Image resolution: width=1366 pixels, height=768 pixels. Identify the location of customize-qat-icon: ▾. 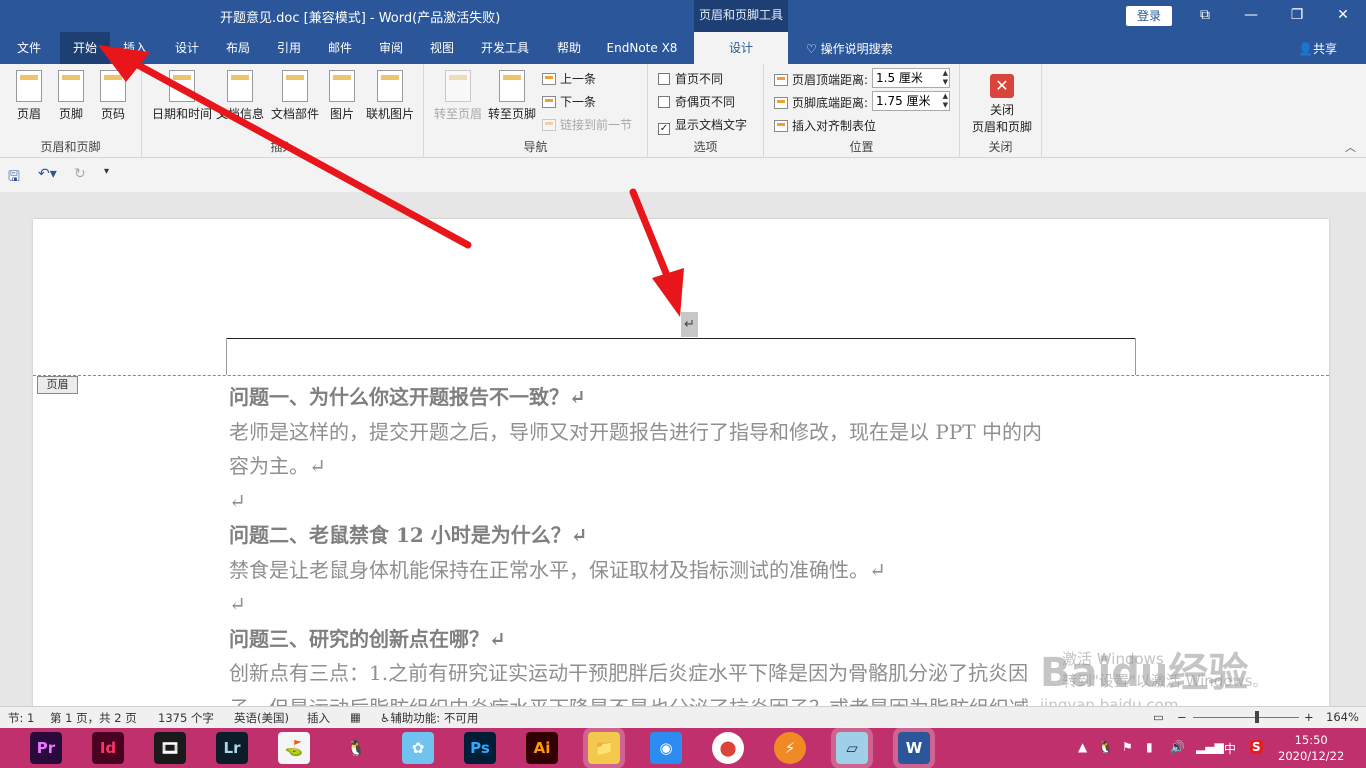
(106, 171).